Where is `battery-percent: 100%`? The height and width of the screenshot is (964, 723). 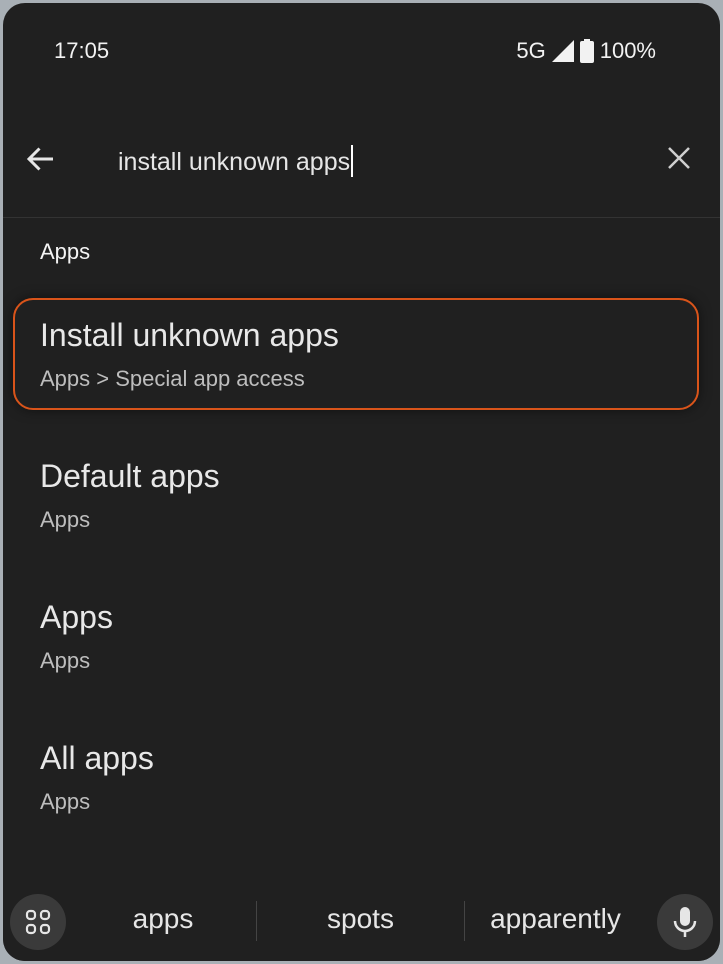 battery-percent: 100% is located at coordinates (627, 50).